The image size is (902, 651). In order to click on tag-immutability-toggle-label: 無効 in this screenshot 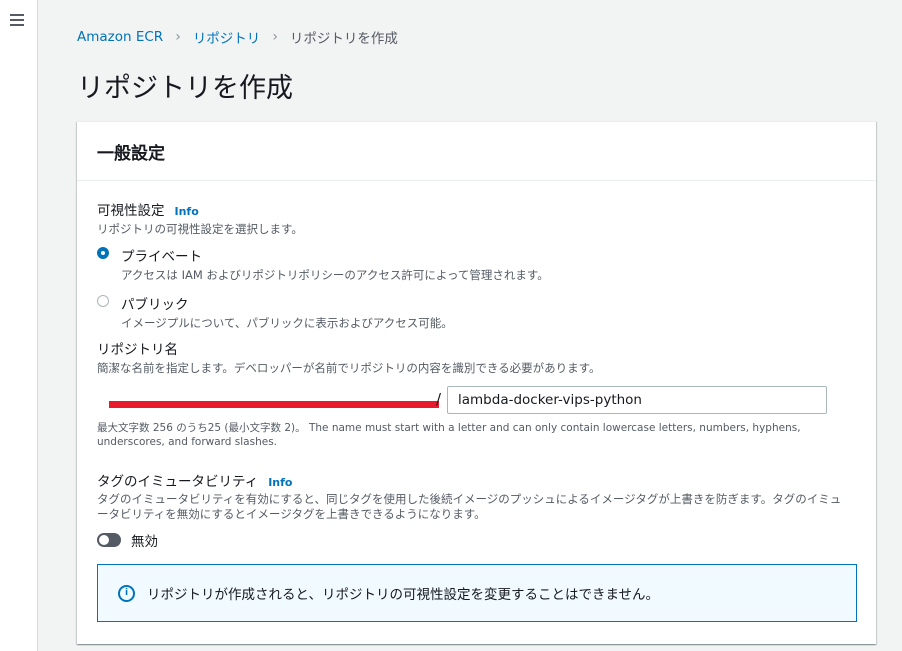, I will do `click(144, 541)`.